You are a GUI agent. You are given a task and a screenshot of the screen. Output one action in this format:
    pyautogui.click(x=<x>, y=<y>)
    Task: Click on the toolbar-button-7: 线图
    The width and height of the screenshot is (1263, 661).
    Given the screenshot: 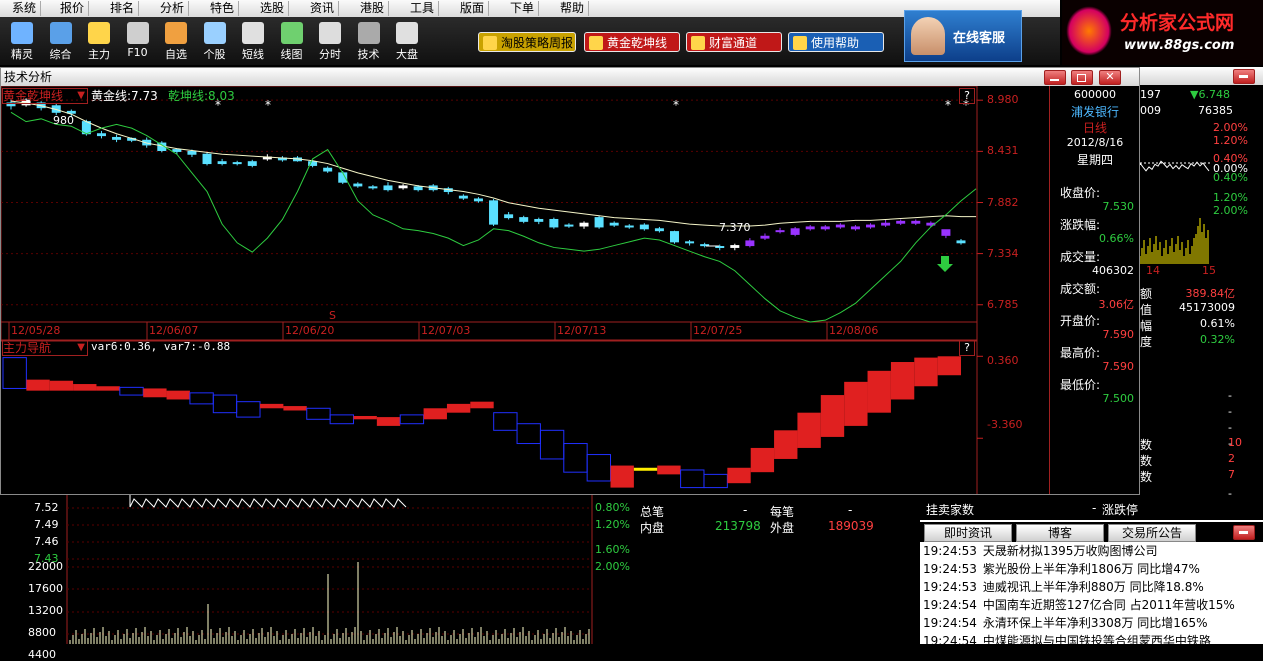 What is the action you would take?
    pyautogui.click(x=292, y=41)
    